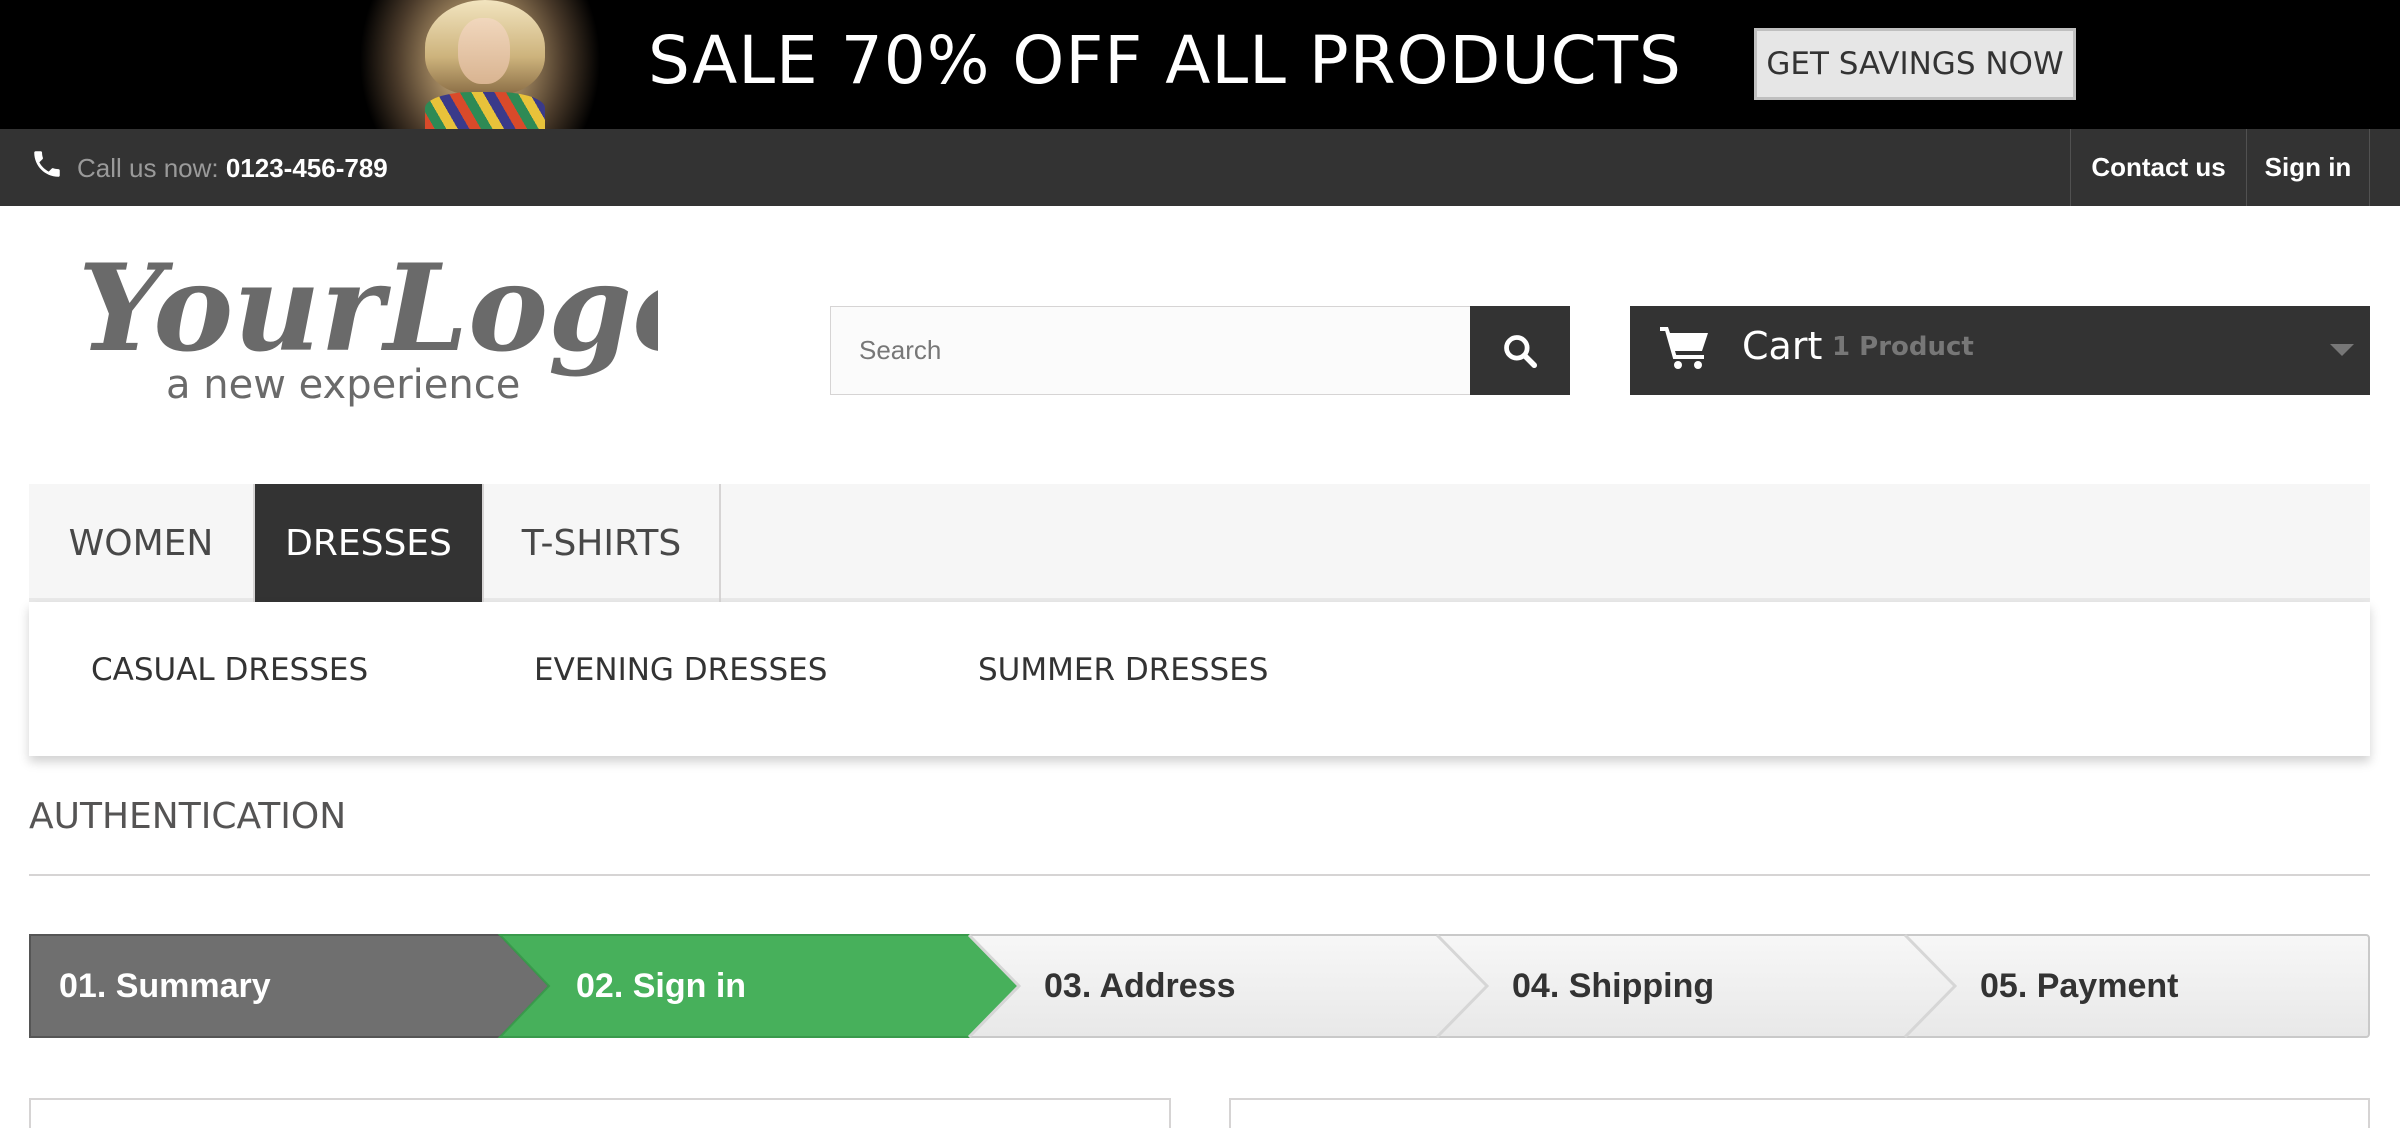 This screenshot has width=2400, height=1128. I want to click on logo-wordmark: YourLogo, so click(368, 314).